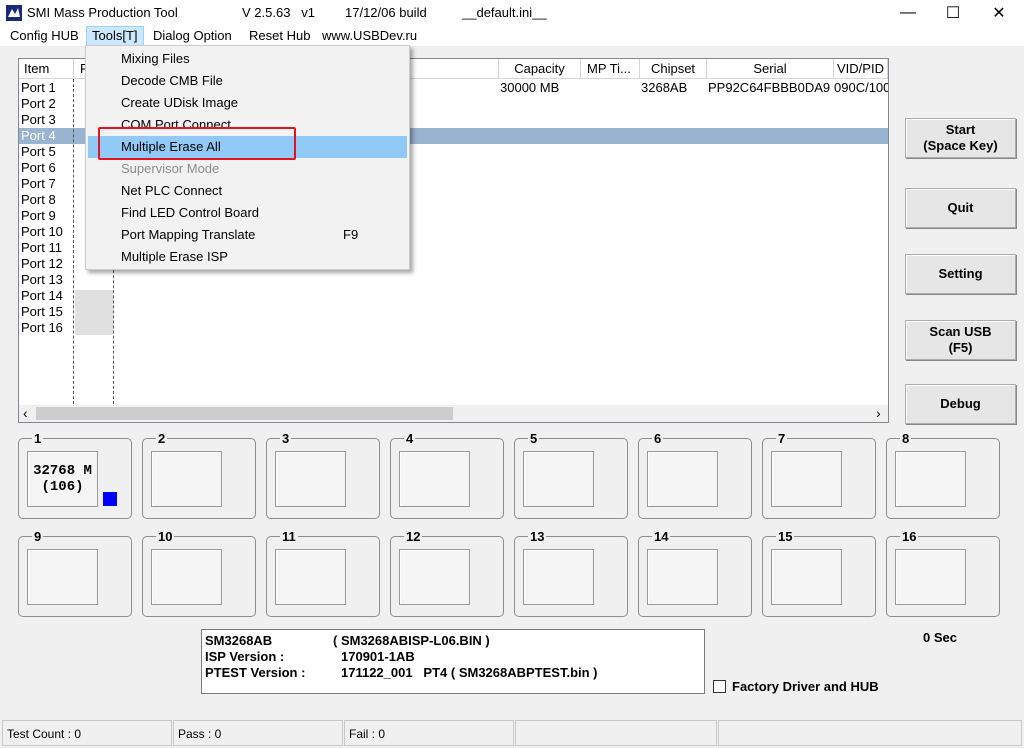 The image size is (1024, 748). I want to click on list-item: Port 11, so click(41, 248).